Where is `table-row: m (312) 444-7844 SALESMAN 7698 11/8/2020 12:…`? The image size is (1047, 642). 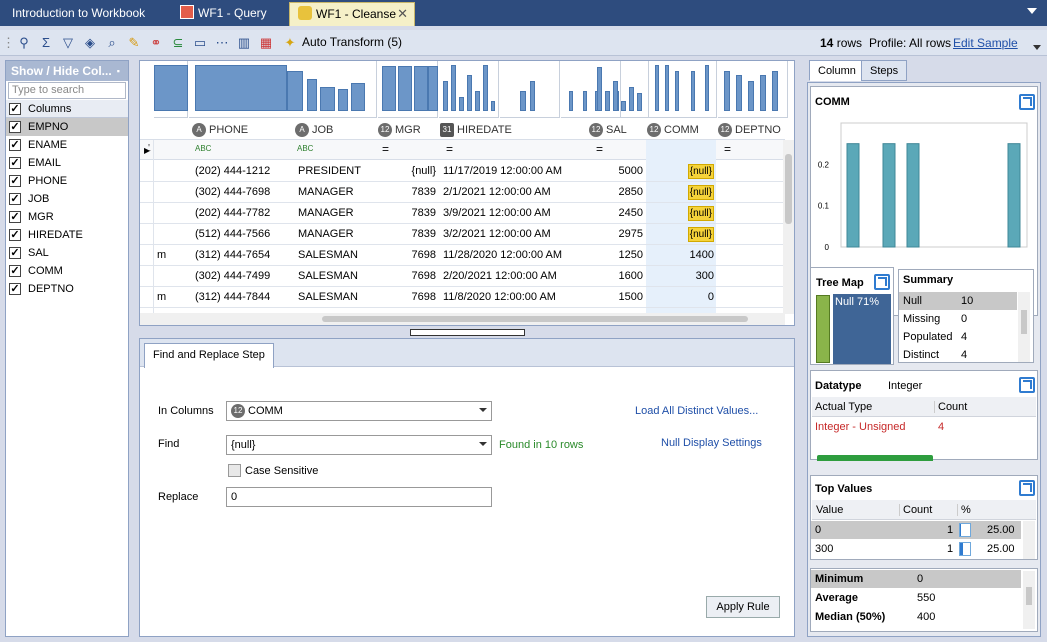 table-row: m (312) 444-7844 SALESMAN 7698 11/8/2020 12:… is located at coordinates (462, 297).